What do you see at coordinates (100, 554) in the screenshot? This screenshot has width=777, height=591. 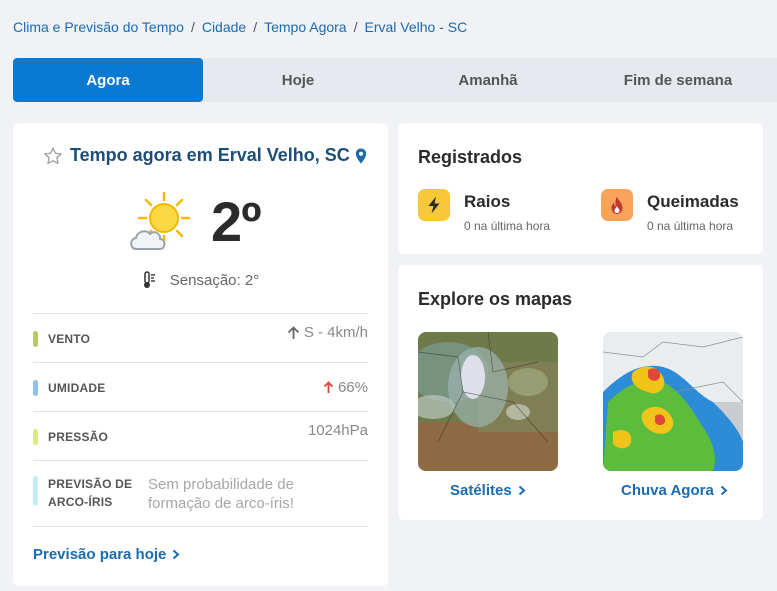 I see `forecast-today-link-label: Previsão para hoje` at bounding box center [100, 554].